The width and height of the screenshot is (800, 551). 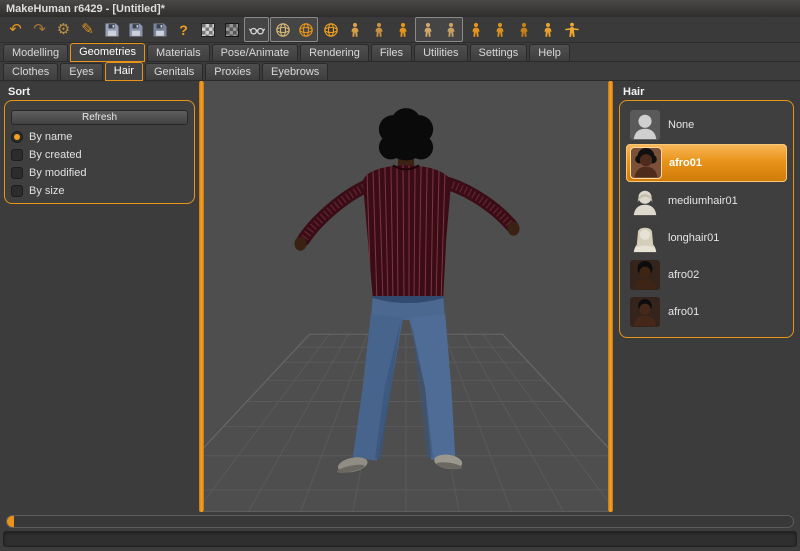 What do you see at coordinates (47, 191) in the screenshot?
I see `radio-label: By size` at bounding box center [47, 191].